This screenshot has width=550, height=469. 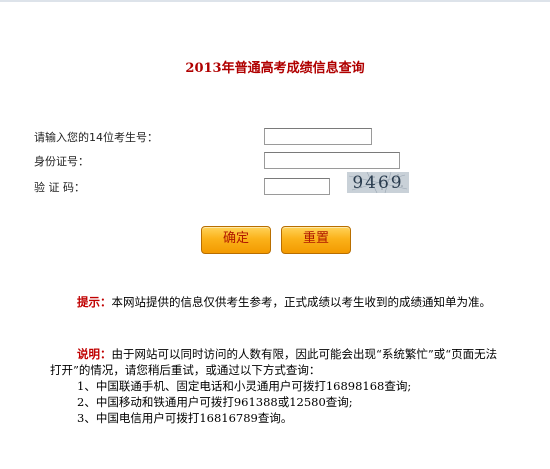 I want to click on id-number-label: 身份证号：, so click(x=61, y=161).